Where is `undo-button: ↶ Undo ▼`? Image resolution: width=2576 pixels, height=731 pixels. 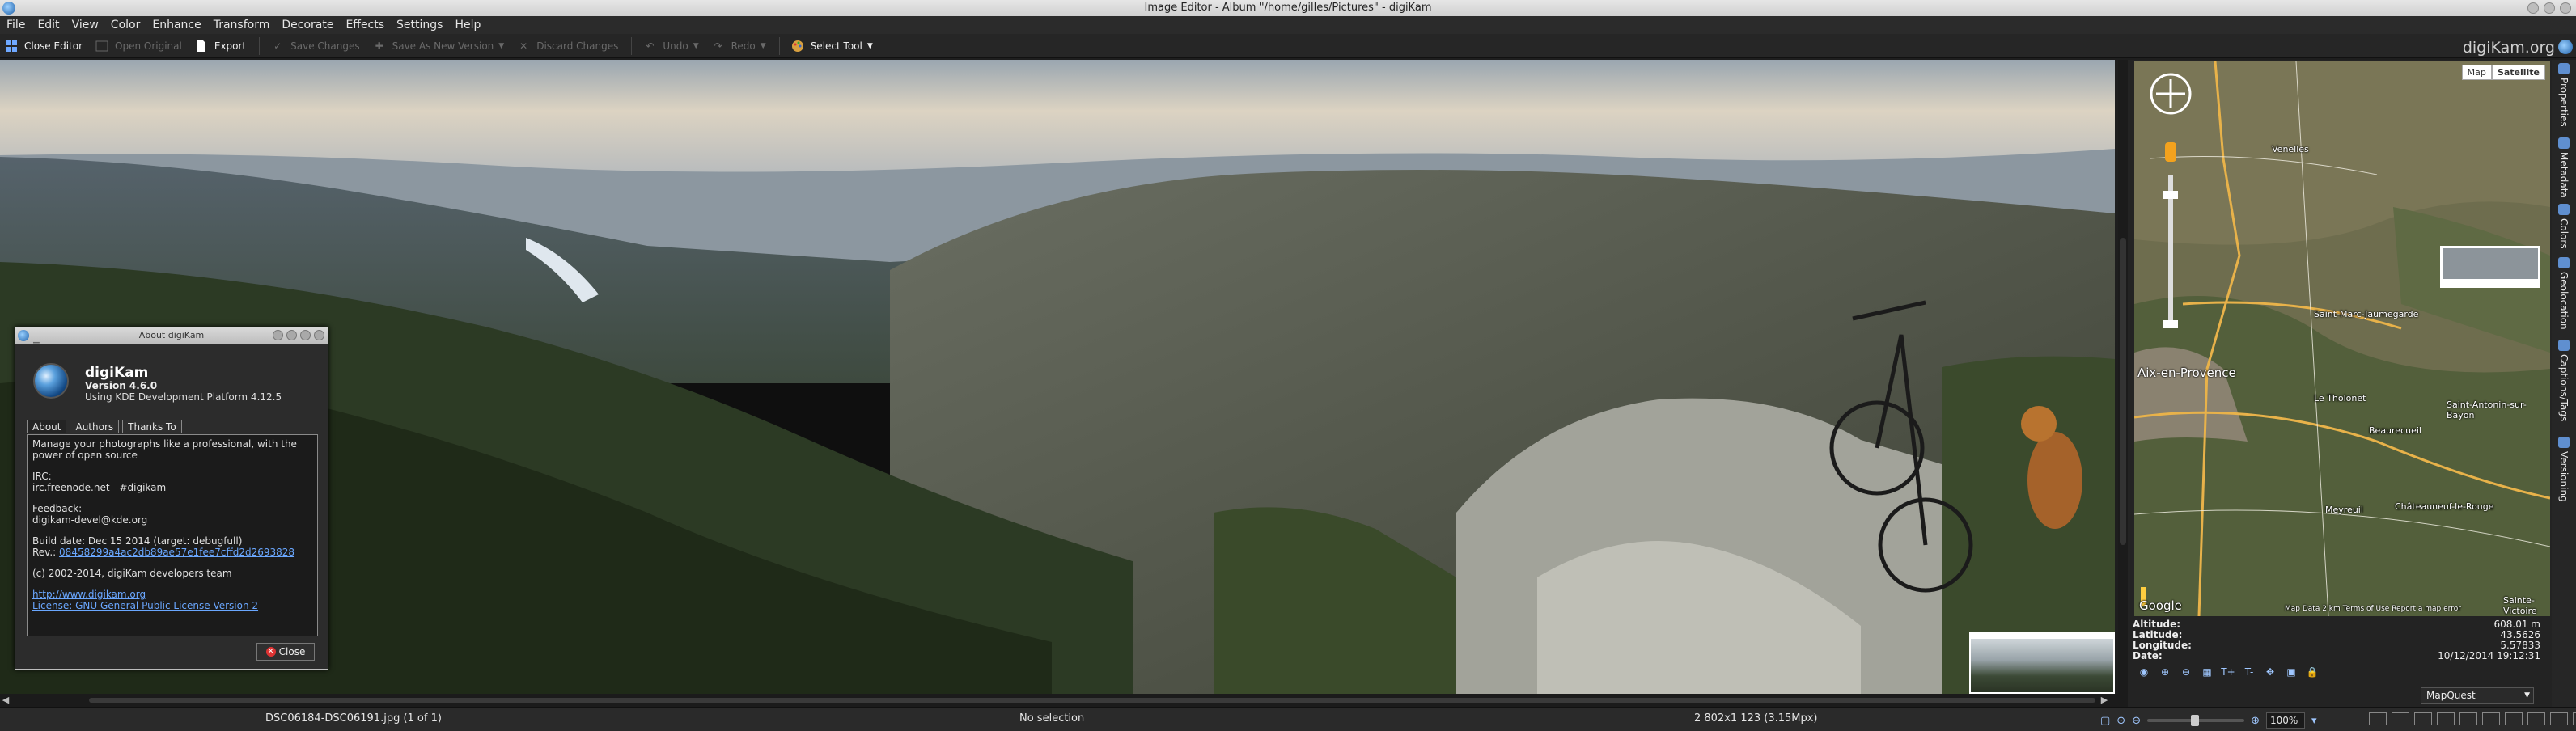
undo-button: ↶ Undo ▼ is located at coordinates (670, 46).